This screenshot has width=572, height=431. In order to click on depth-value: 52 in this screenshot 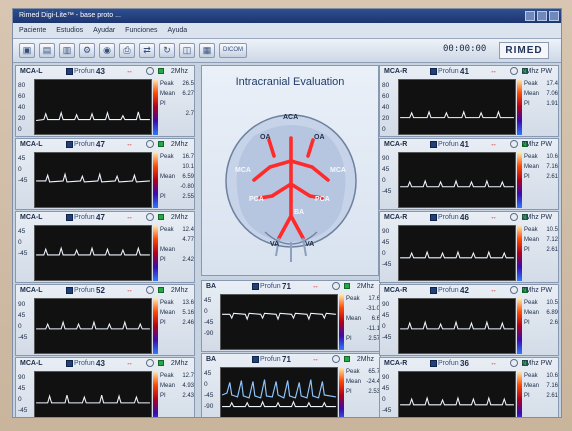, I will do `click(100, 290)`.